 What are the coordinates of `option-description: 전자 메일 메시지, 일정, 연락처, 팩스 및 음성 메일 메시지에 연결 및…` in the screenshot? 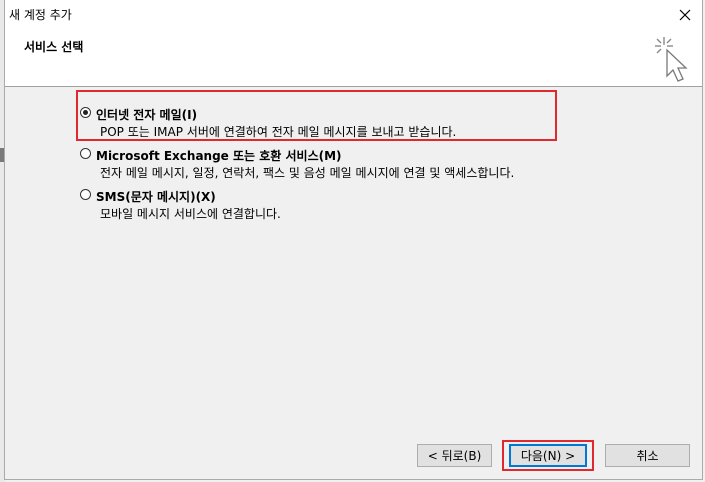 It's located at (307, 173).